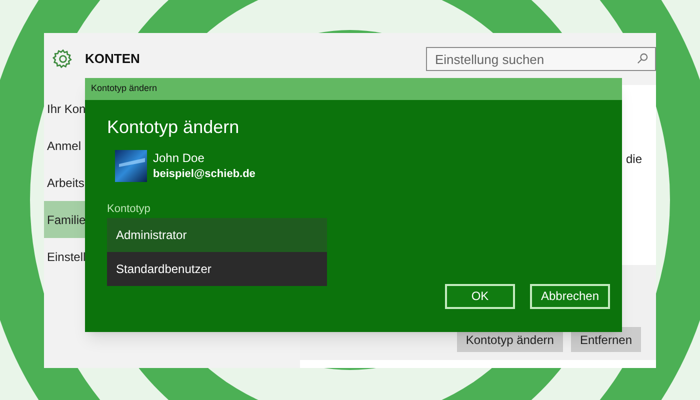 This screenshot has height=400, width=700. I want to click on search-field: Einstellung suchen, so click(541, 59).